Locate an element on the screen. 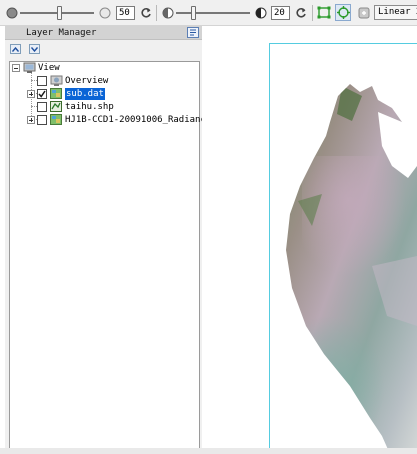 The height and width of the screenshot is (454, 417). pan-icon is located at coordinates (364, 12).